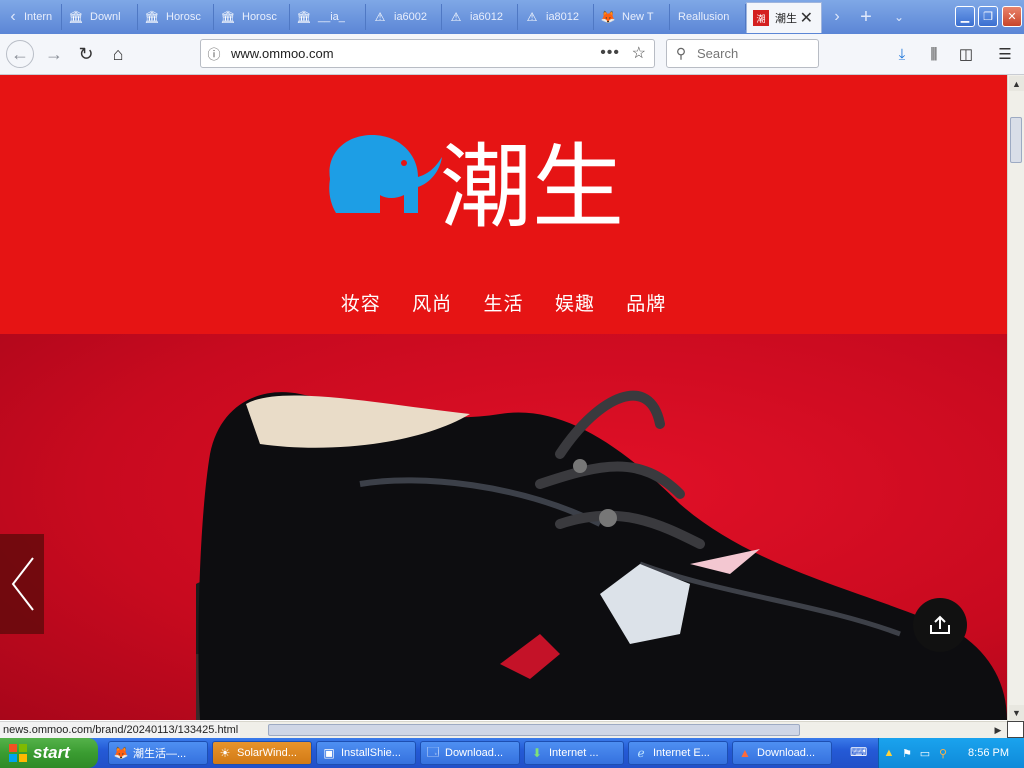  Describe the element at coordinates (704, 17) in the screenshot. I see `tab-label: Reallusion` at that location.